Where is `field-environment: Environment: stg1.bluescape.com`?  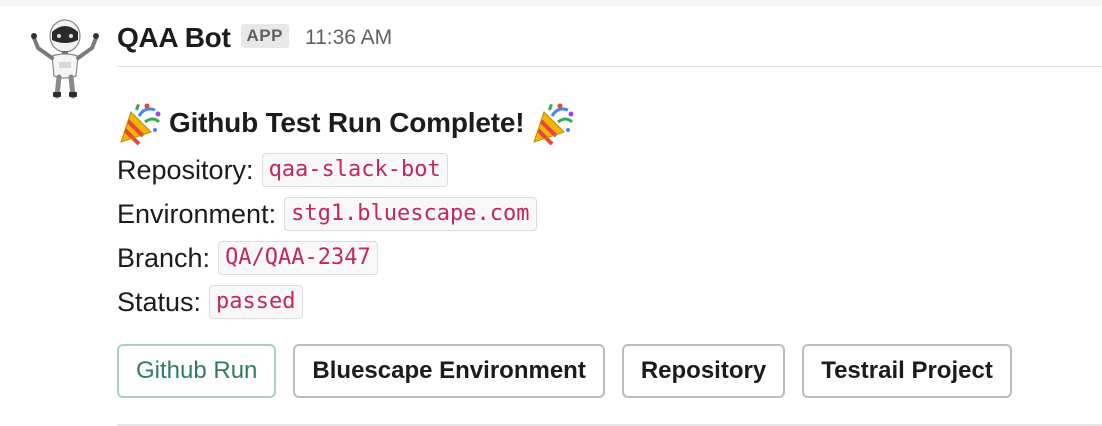
field-environment: Environment: stg1.bluescape.com is located at coordinates (346, 214).